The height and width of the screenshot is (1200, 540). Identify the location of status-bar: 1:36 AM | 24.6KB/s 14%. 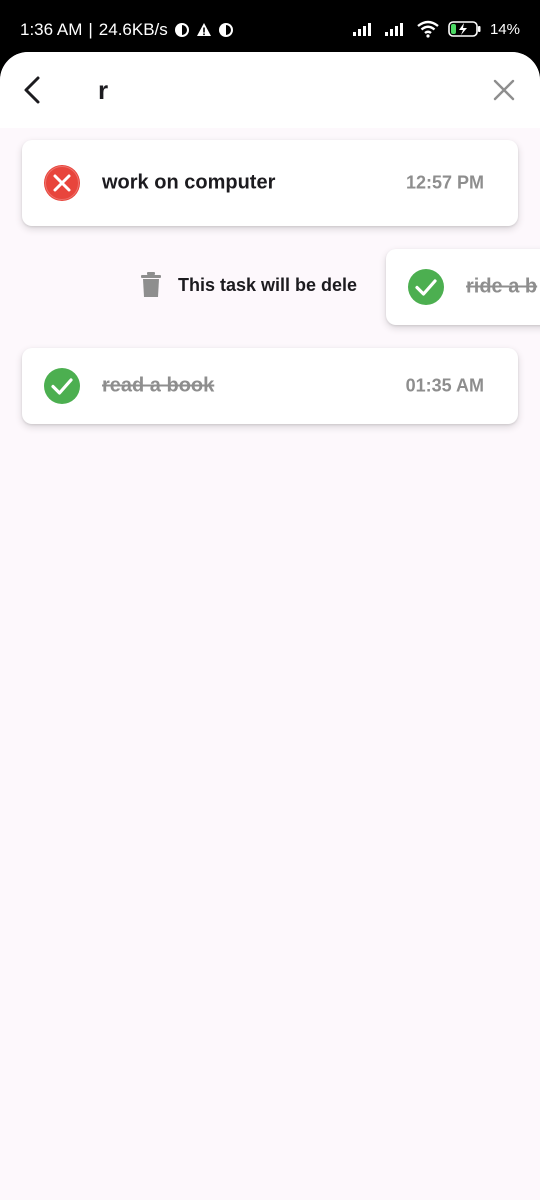
(270, 28).